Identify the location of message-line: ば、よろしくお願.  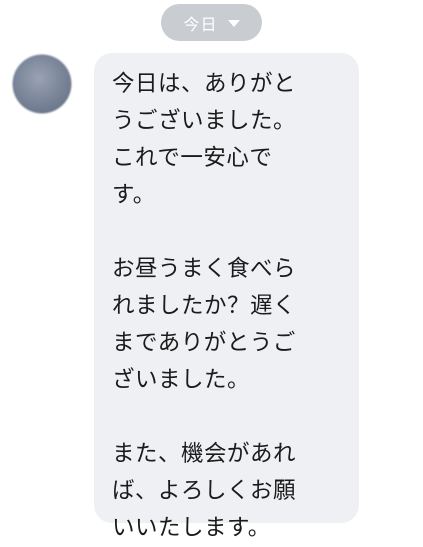
(204, 491).